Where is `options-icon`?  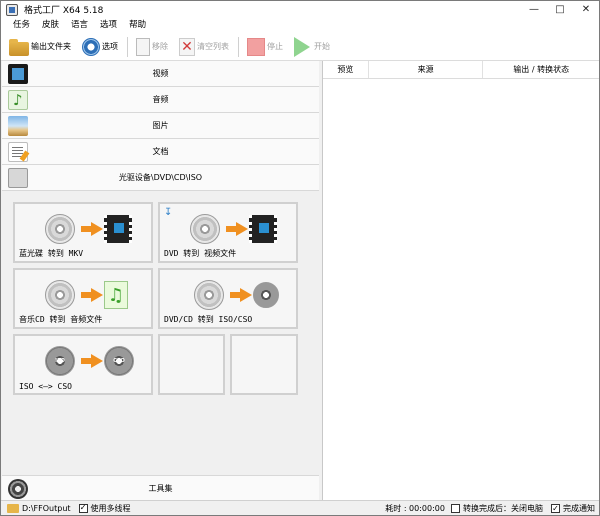 options-icon is located at coordinates (91, 46).